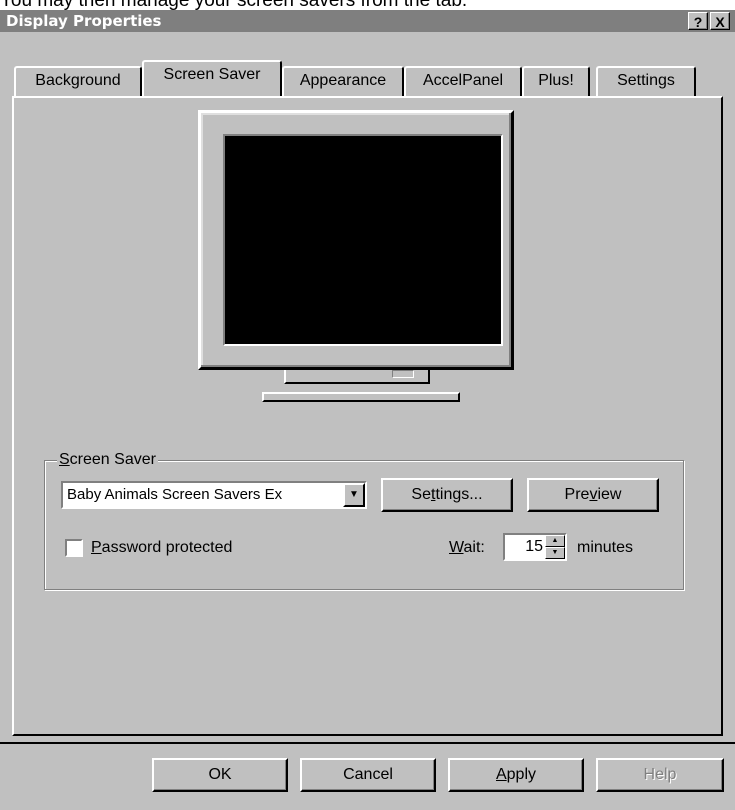 The height and width of the screenshot is (810, 735). Describe the element at coordinates (343, 81) in the screenshot. I see `tab-appearance: Appearance` at that location.